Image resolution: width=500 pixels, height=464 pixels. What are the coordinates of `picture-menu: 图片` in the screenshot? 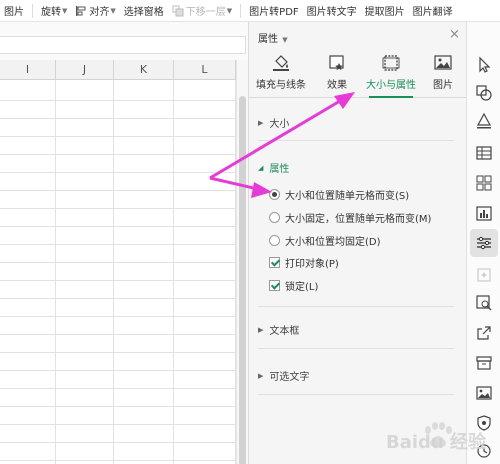 It's located at (14, 10).